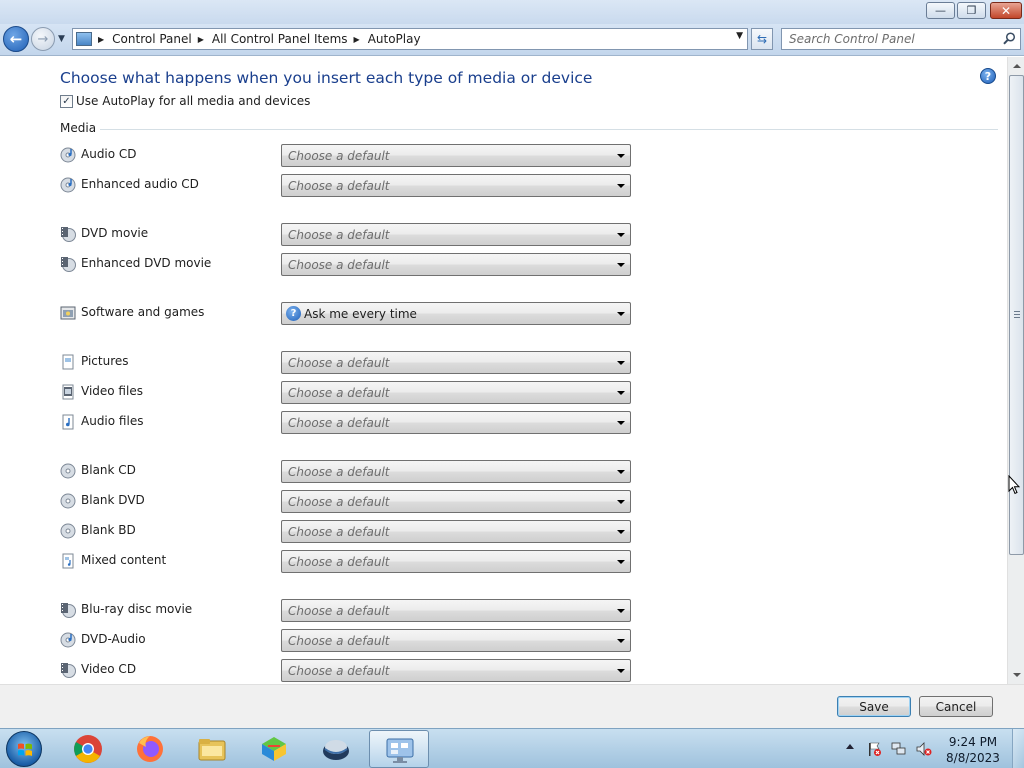 The height and width of the screenshot is (768, 1024). I want to click on scroll-grip-icon, so click(1017, 314).